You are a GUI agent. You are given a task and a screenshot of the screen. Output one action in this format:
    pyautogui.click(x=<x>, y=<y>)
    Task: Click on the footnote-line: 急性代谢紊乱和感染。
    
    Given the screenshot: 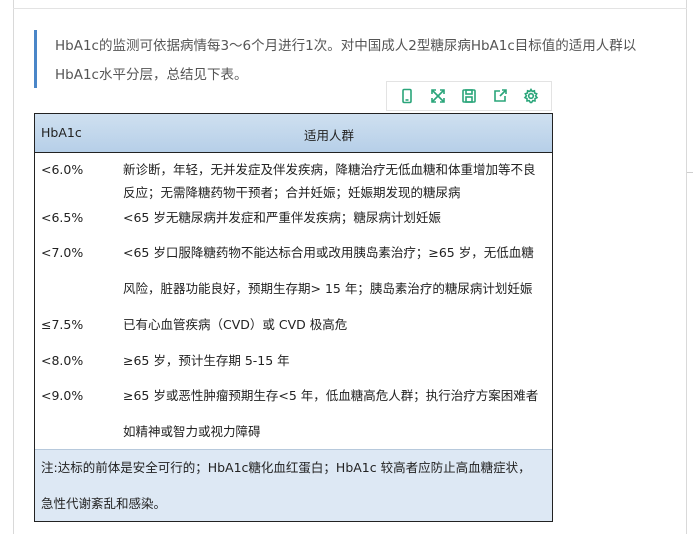 What is the action you would take?
    pyautogui.click(x=104, y=503)
    